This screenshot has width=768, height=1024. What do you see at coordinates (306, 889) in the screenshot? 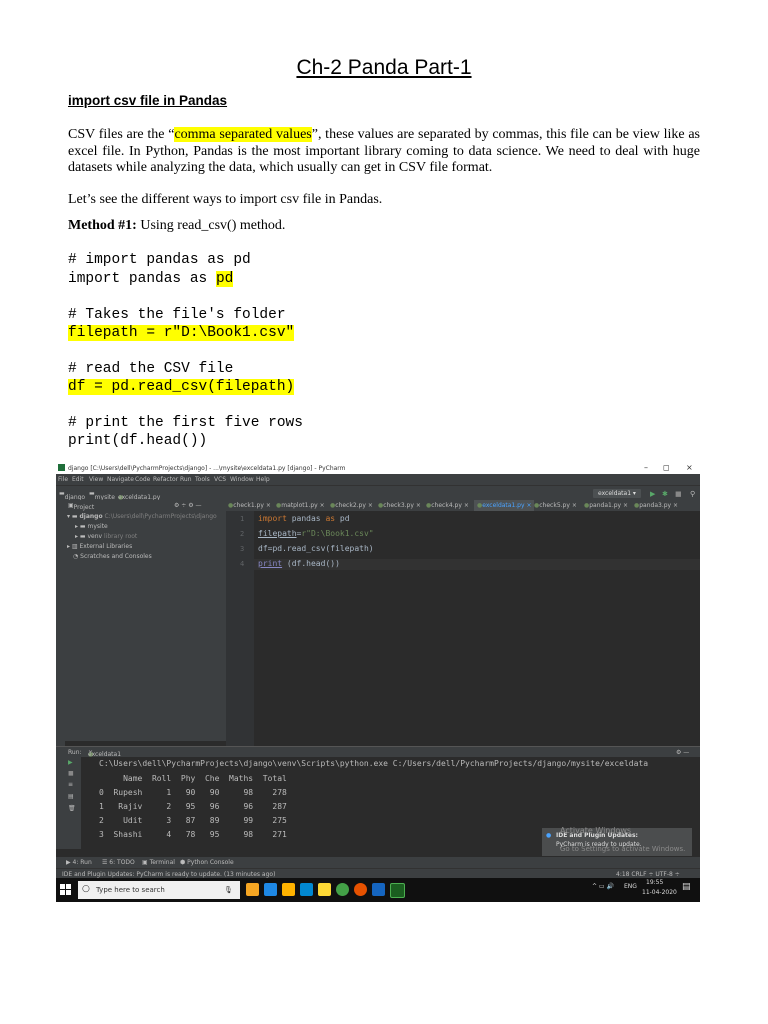
I see `store-icon` at bounding box center [306, 889].